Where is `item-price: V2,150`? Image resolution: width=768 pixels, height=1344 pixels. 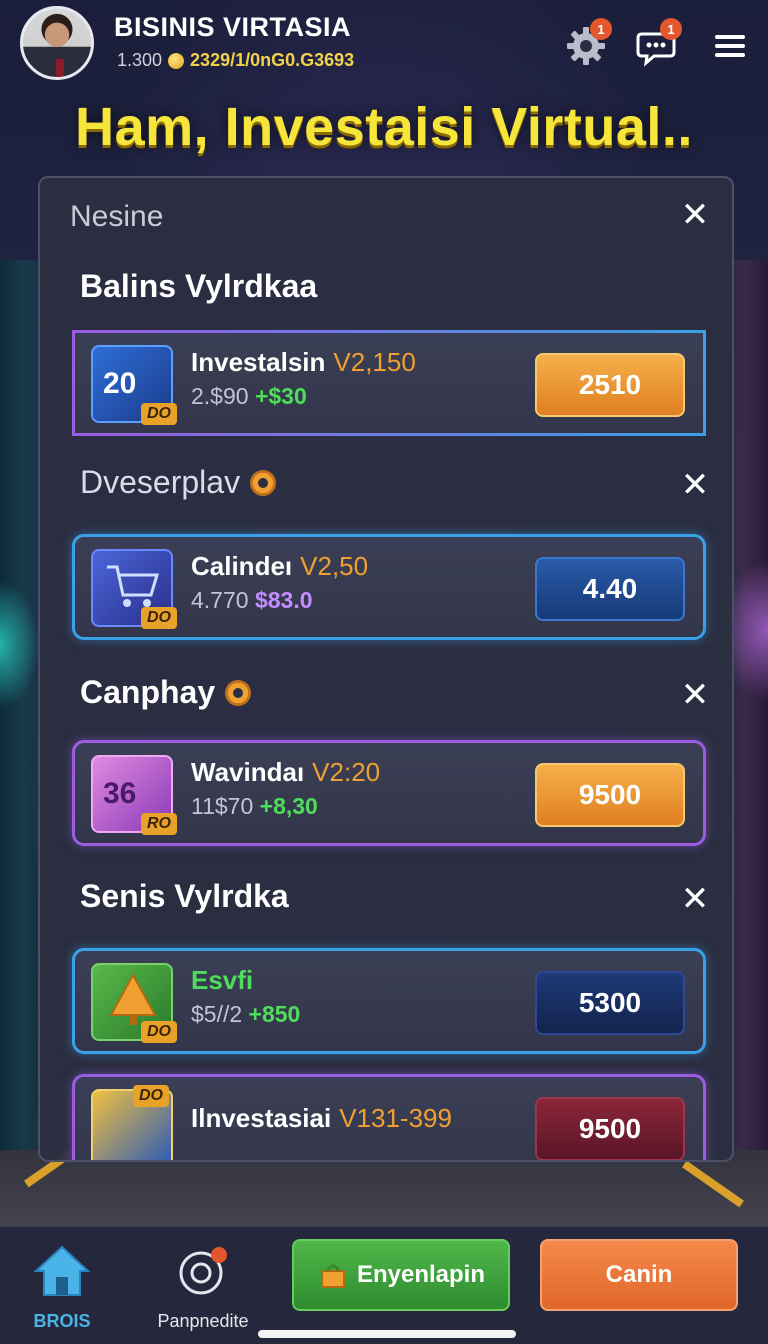
item-price: V2,150 is located at coordinates (374, 362).